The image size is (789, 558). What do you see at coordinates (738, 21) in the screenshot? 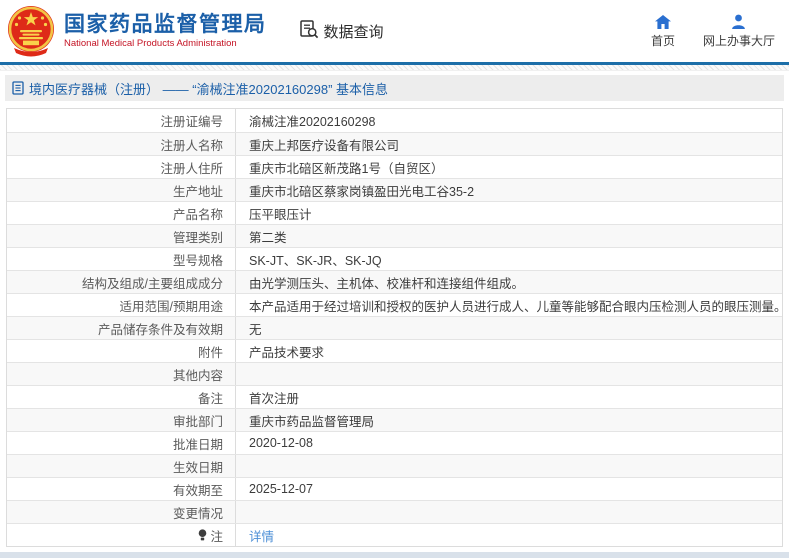
I see `user-icon` at bounding box center [738, 21].